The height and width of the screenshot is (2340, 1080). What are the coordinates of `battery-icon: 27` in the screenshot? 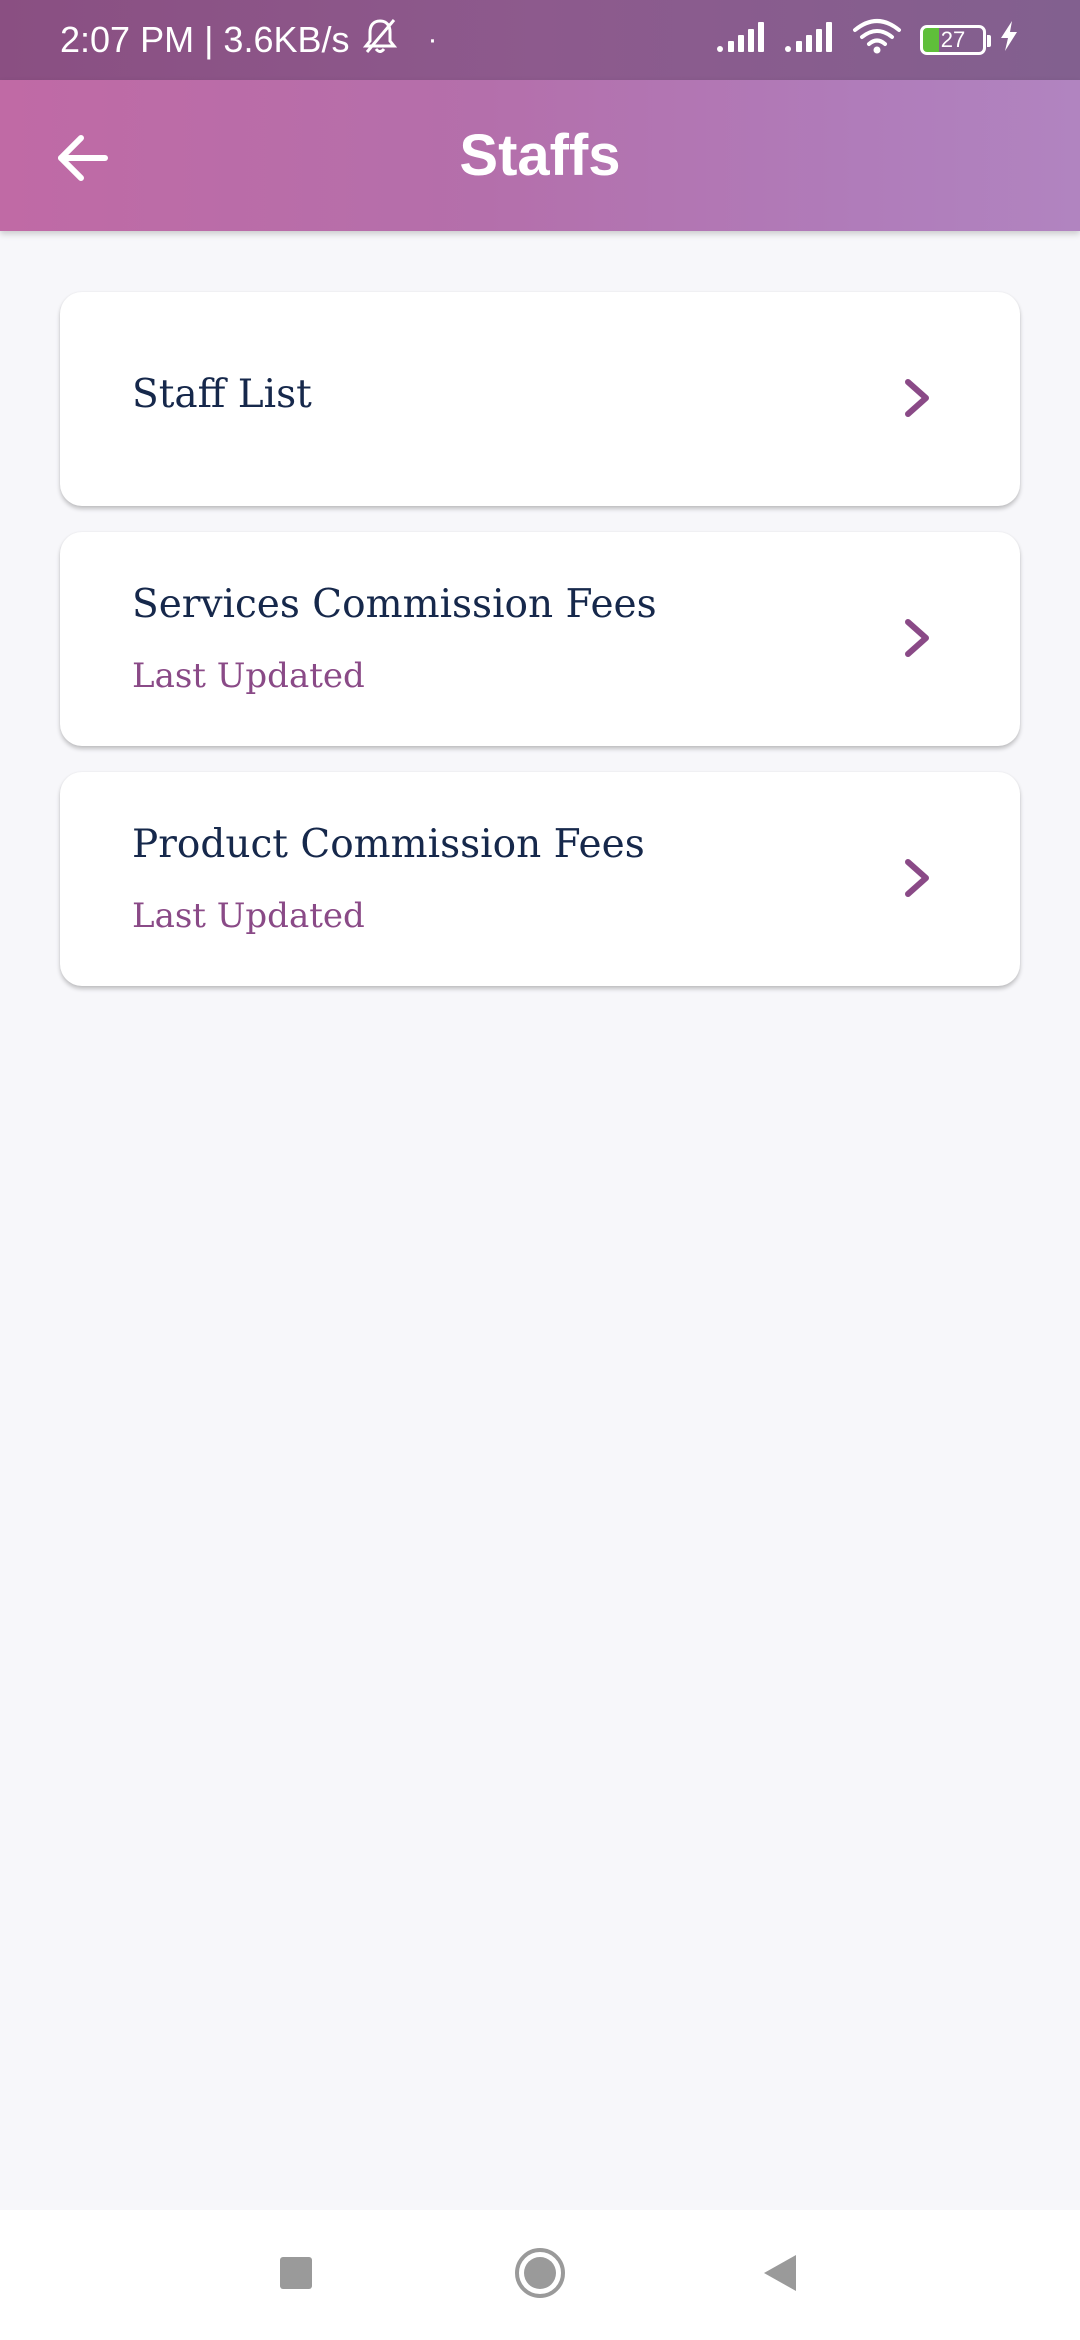 It's located at (955, 40).